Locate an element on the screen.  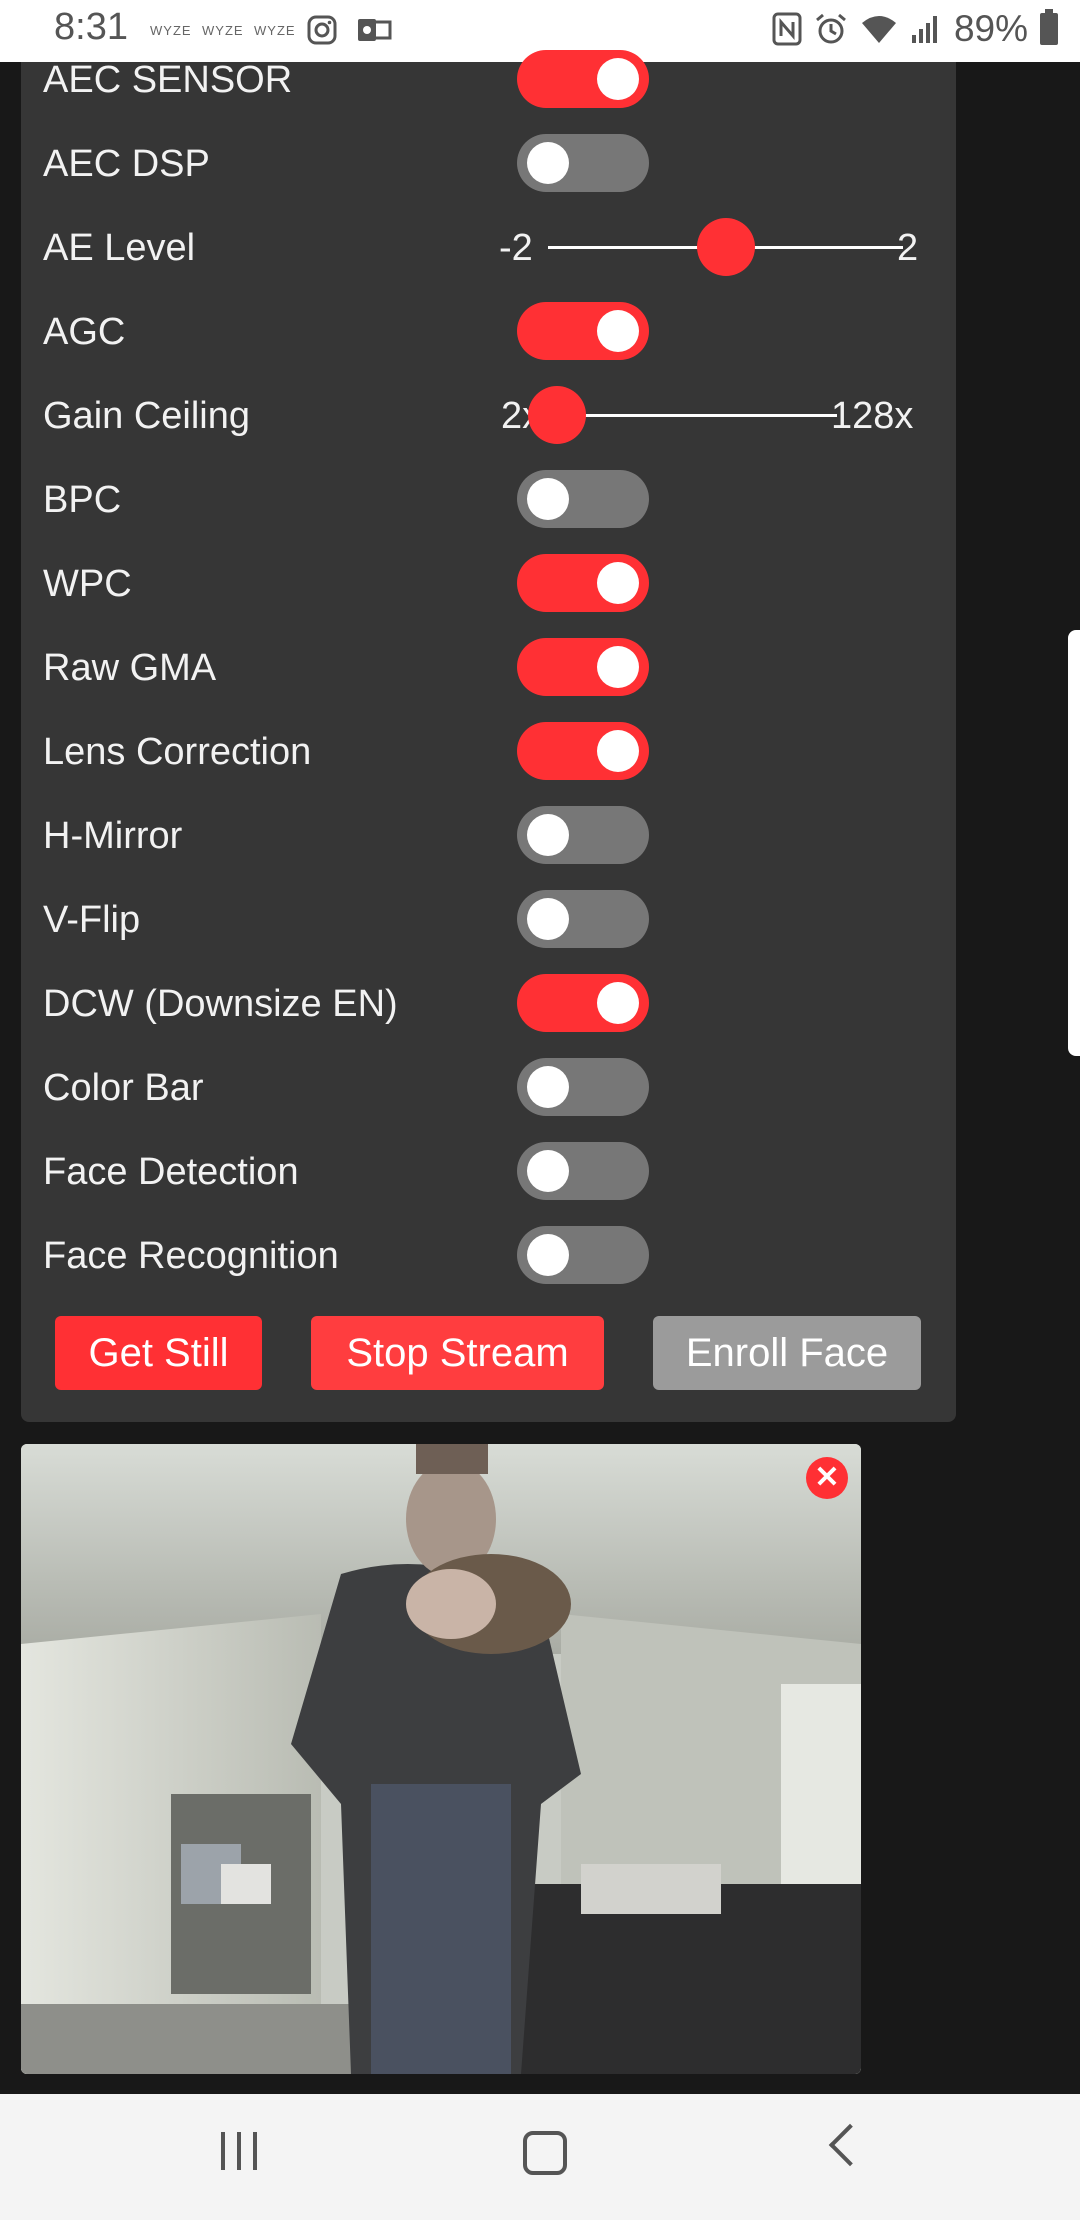
close-stream-button: ✕ is located at coordinates (827, 1478).